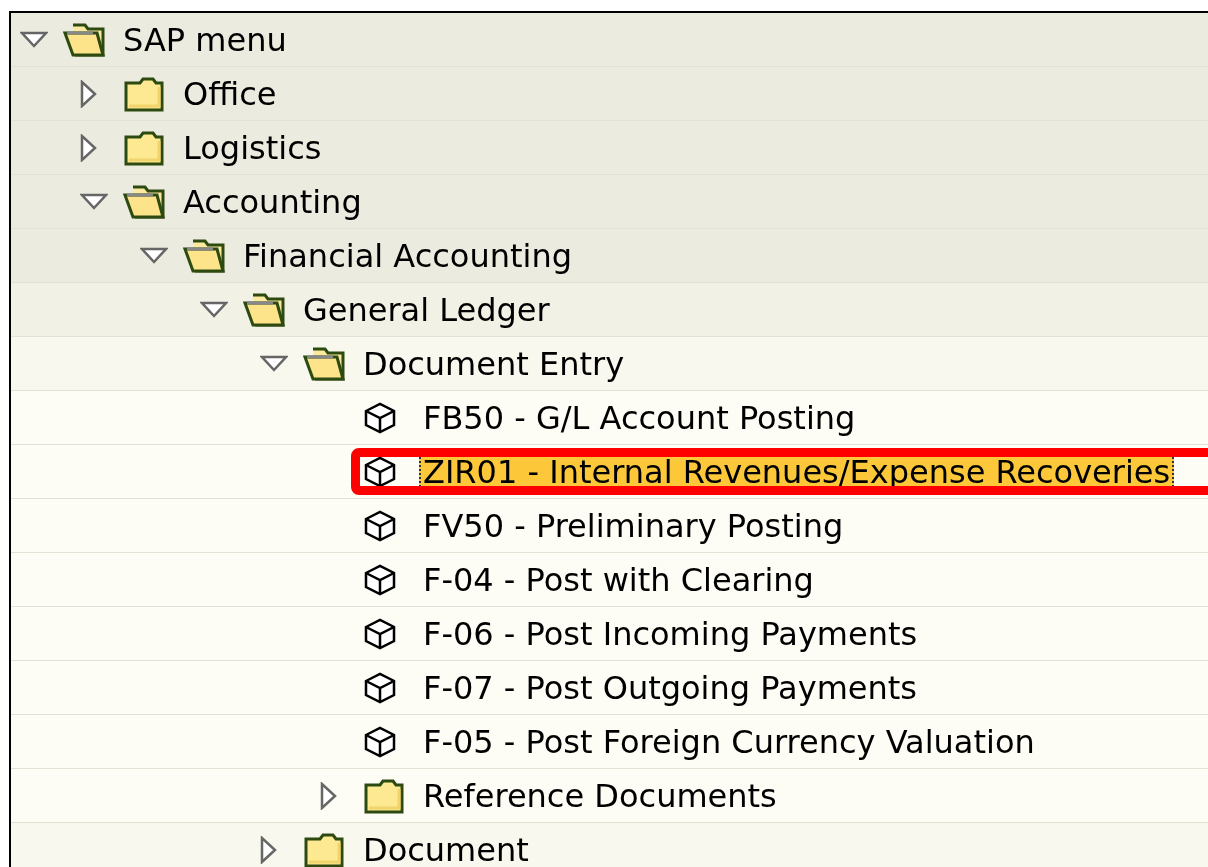  What do you see at coordinates (205, 39) in the screenshot?
I see `folder-label: SAP menu` at bounding box center [205, 39].